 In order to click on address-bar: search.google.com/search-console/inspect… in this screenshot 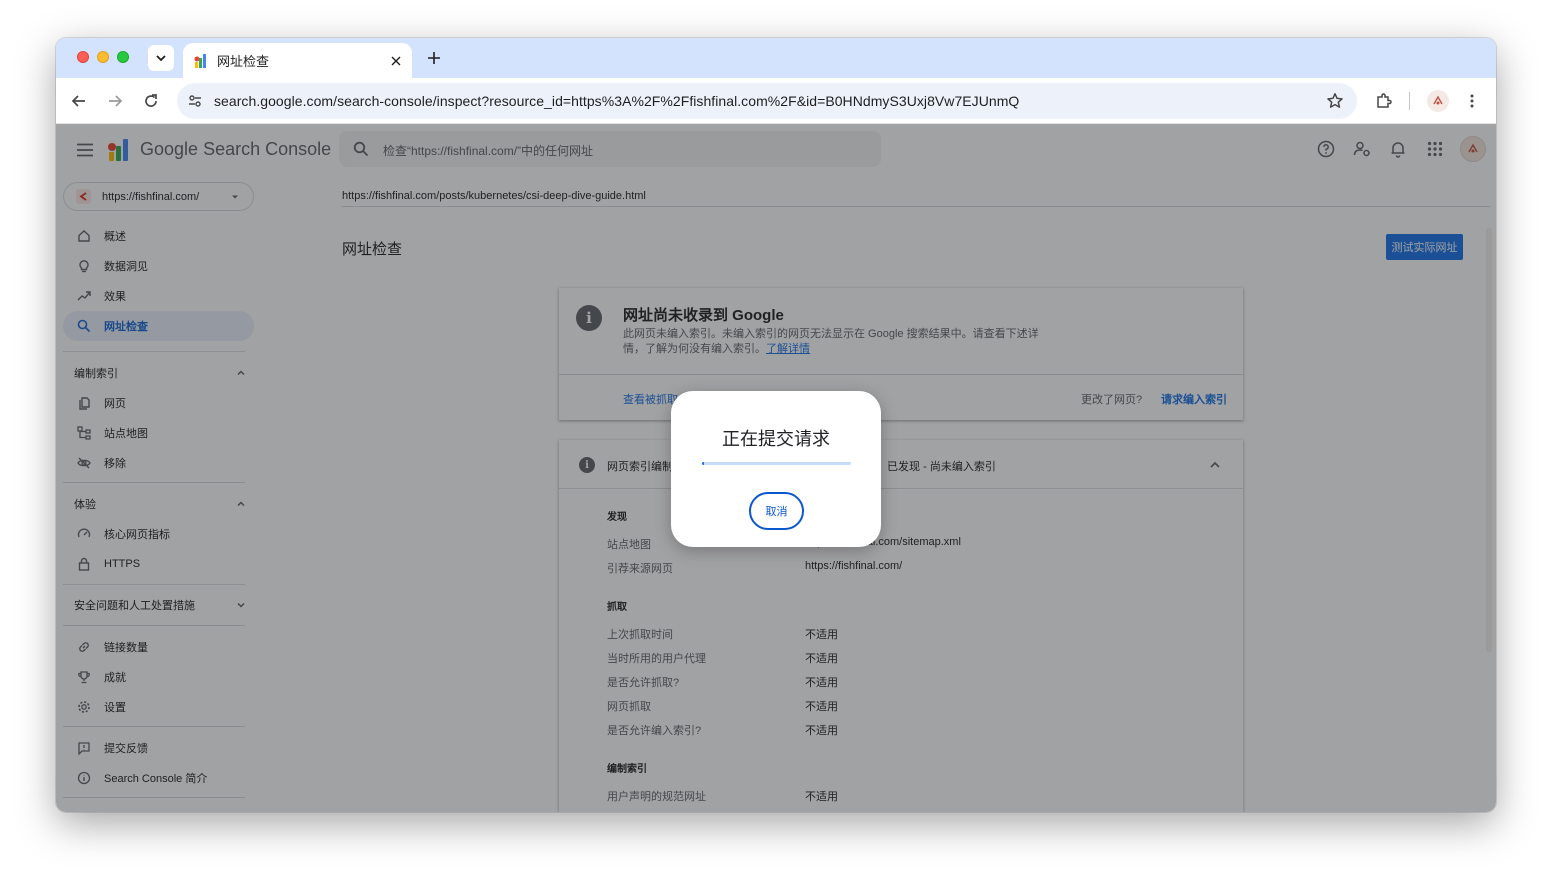, I will do `click(767, 101)`.